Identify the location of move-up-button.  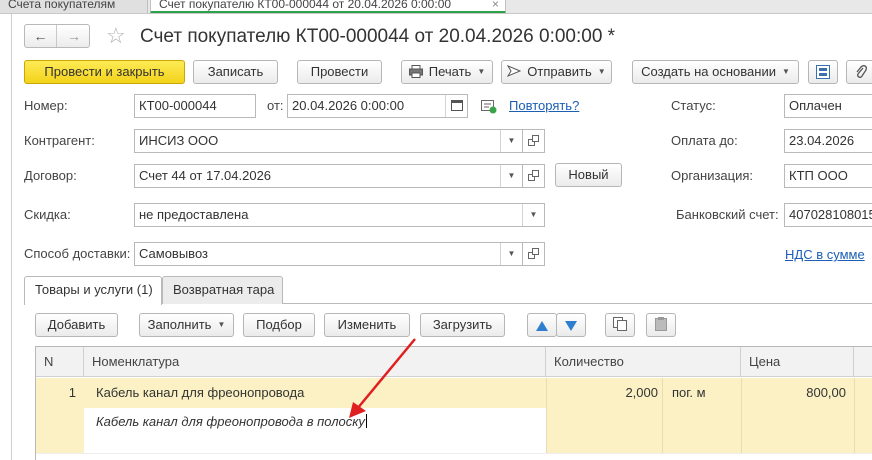
(542, 325).